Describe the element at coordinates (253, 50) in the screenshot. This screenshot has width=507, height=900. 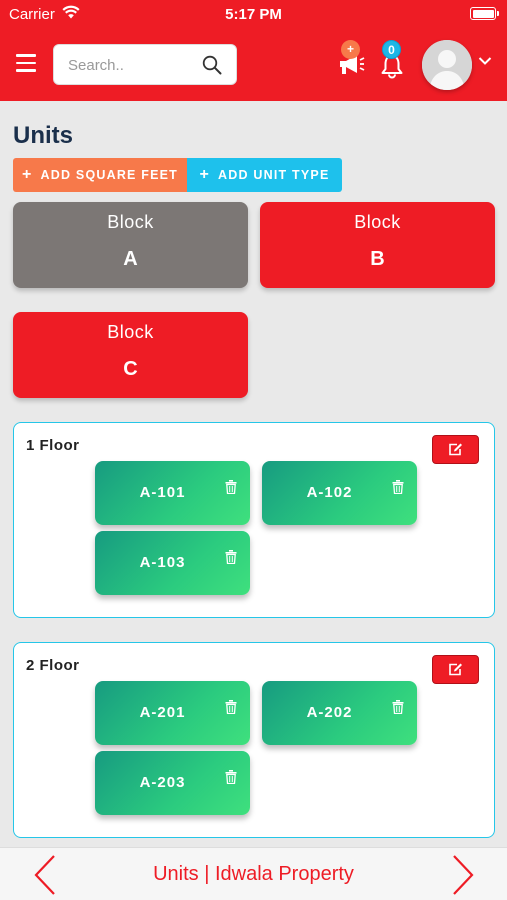
I see `app-header: Carrier 5:17 PM + 0` at that location.